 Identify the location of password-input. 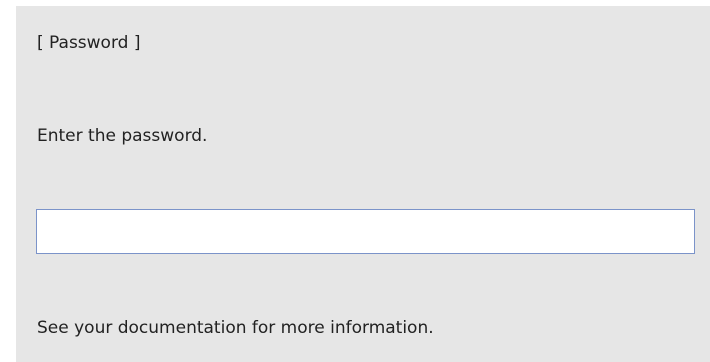
(365, 231).